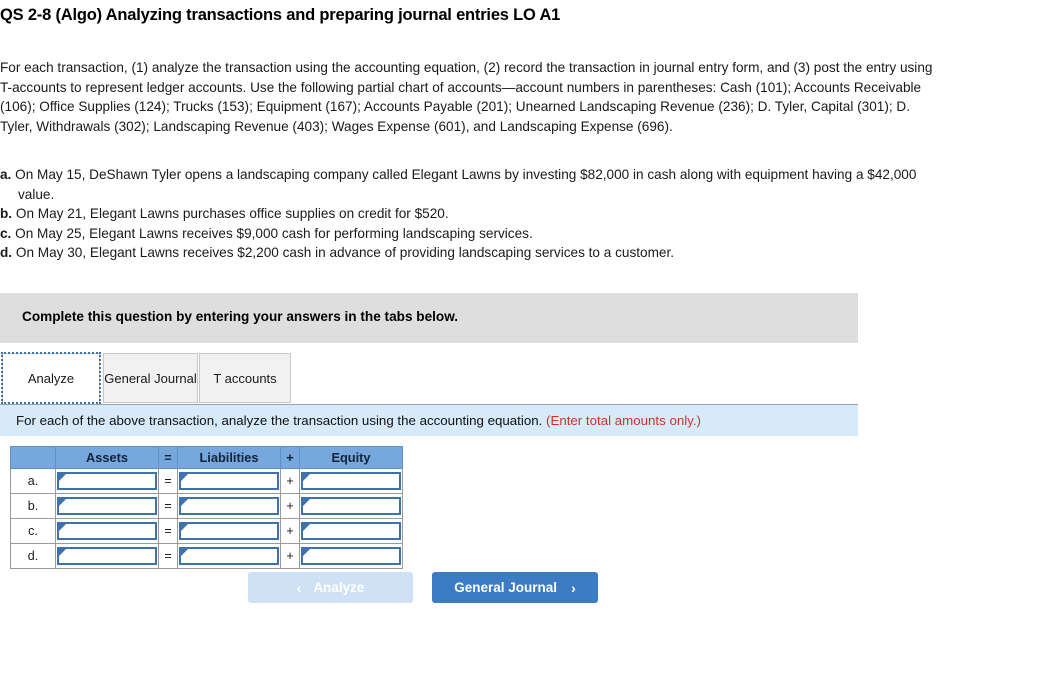 The height and width of the screenshot is (693, 1059). What do you see at coordinates (6, 174) in the screenshot?
I see `transaction-letter: a.` at bounding box center [6, 174].